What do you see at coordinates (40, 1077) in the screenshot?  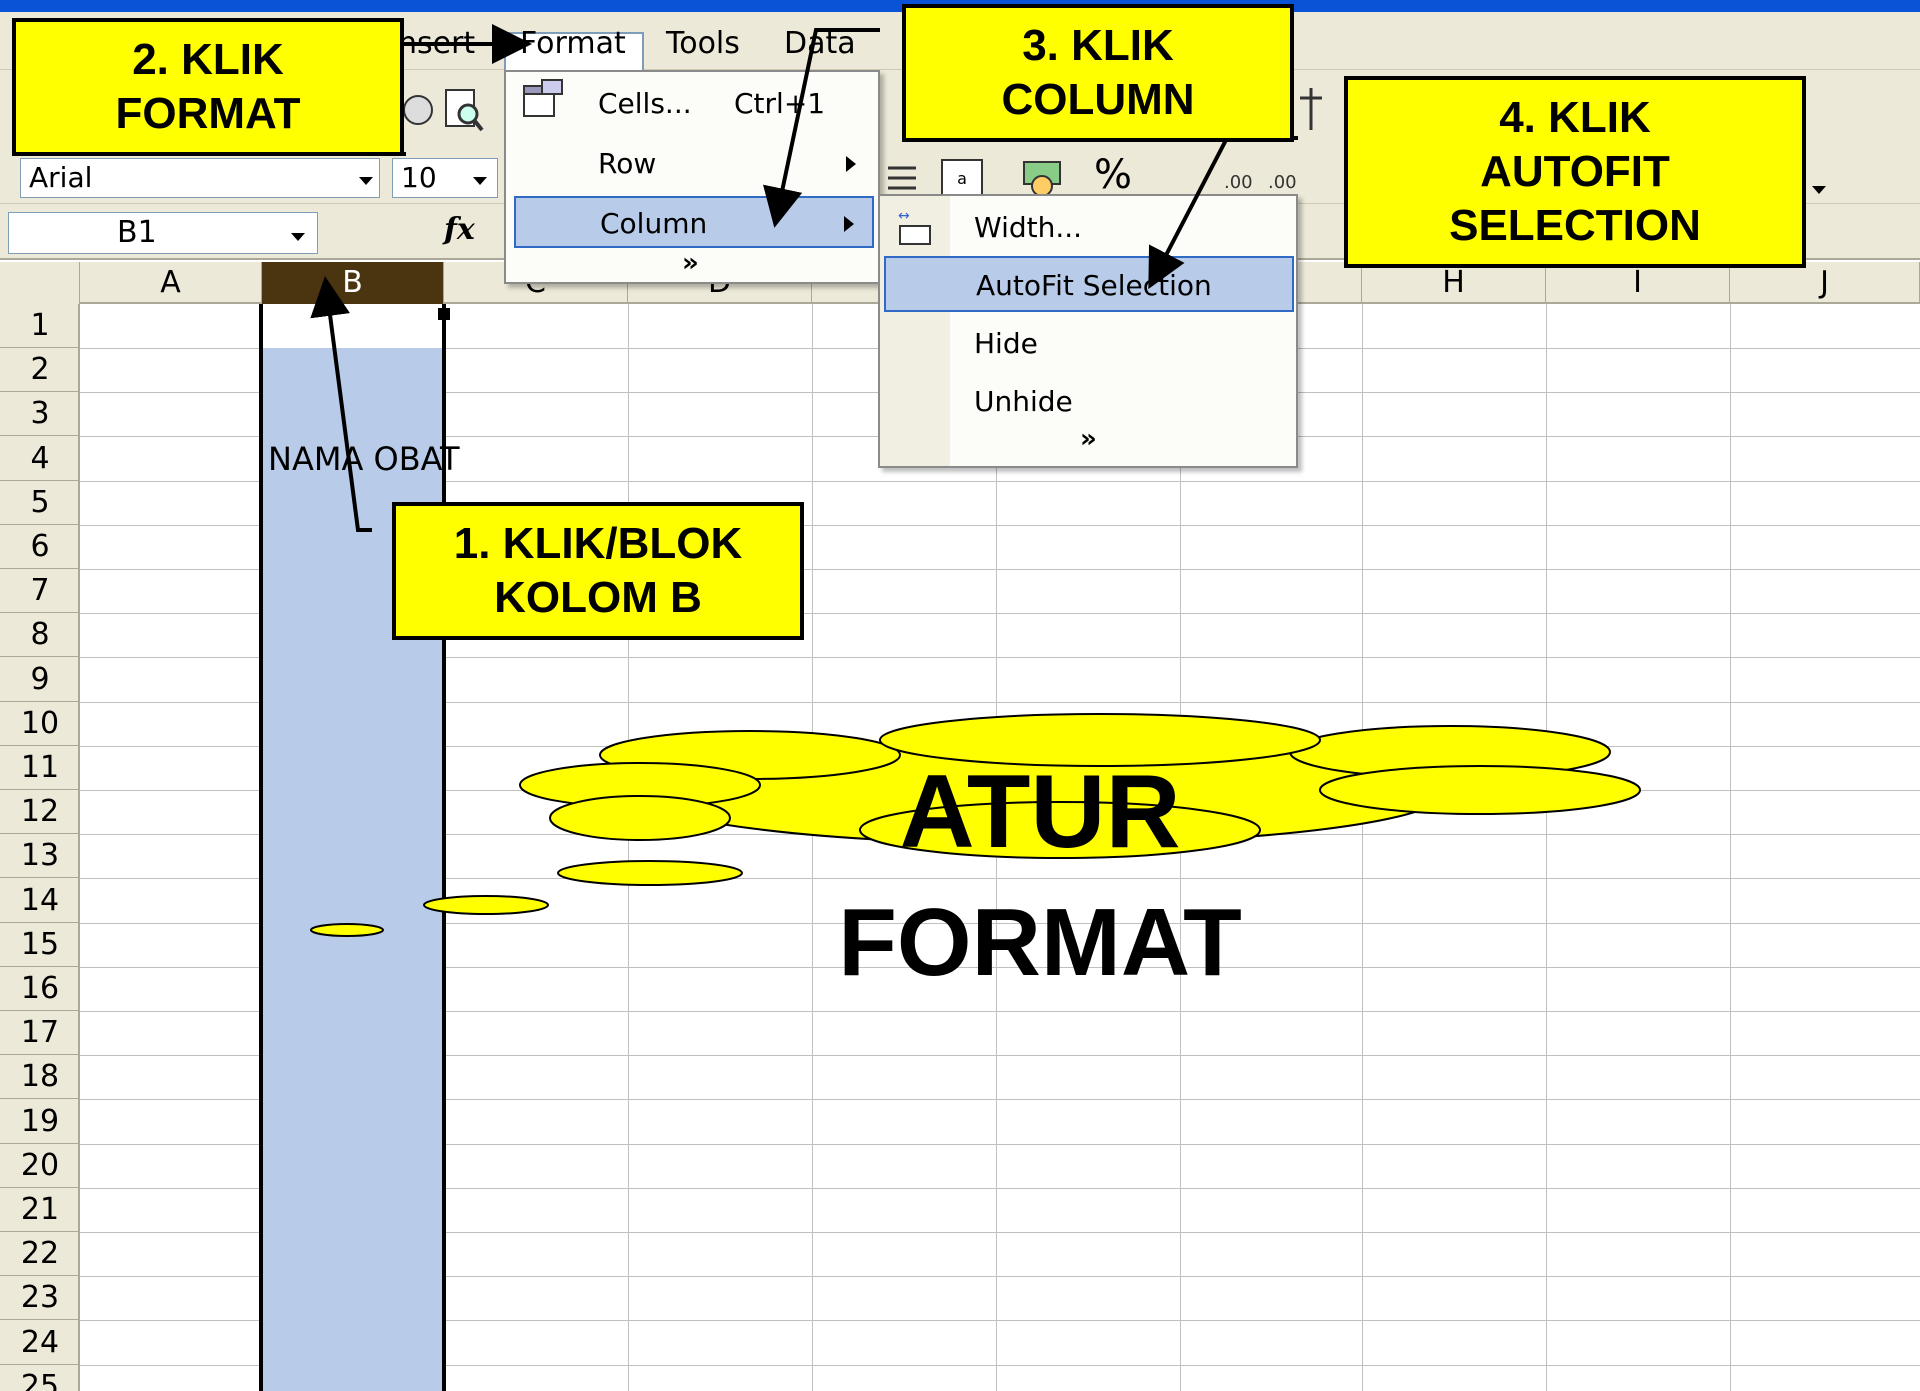 I see `row-header-18: 18` at bounding box center [40, 1077].